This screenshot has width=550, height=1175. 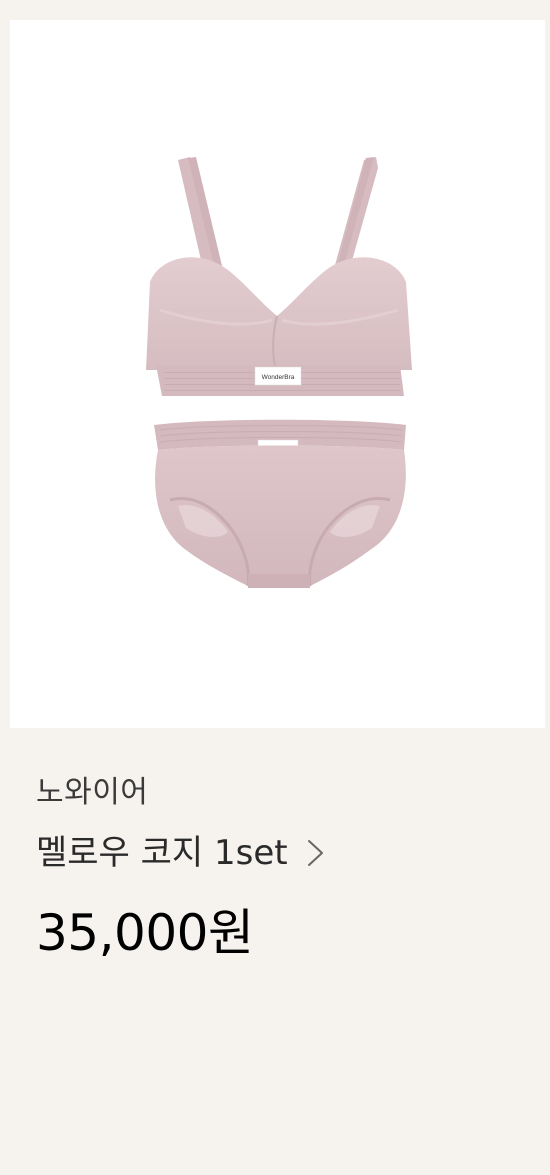 I want to click on chevron-right-icon, so click(x=316, y=853).